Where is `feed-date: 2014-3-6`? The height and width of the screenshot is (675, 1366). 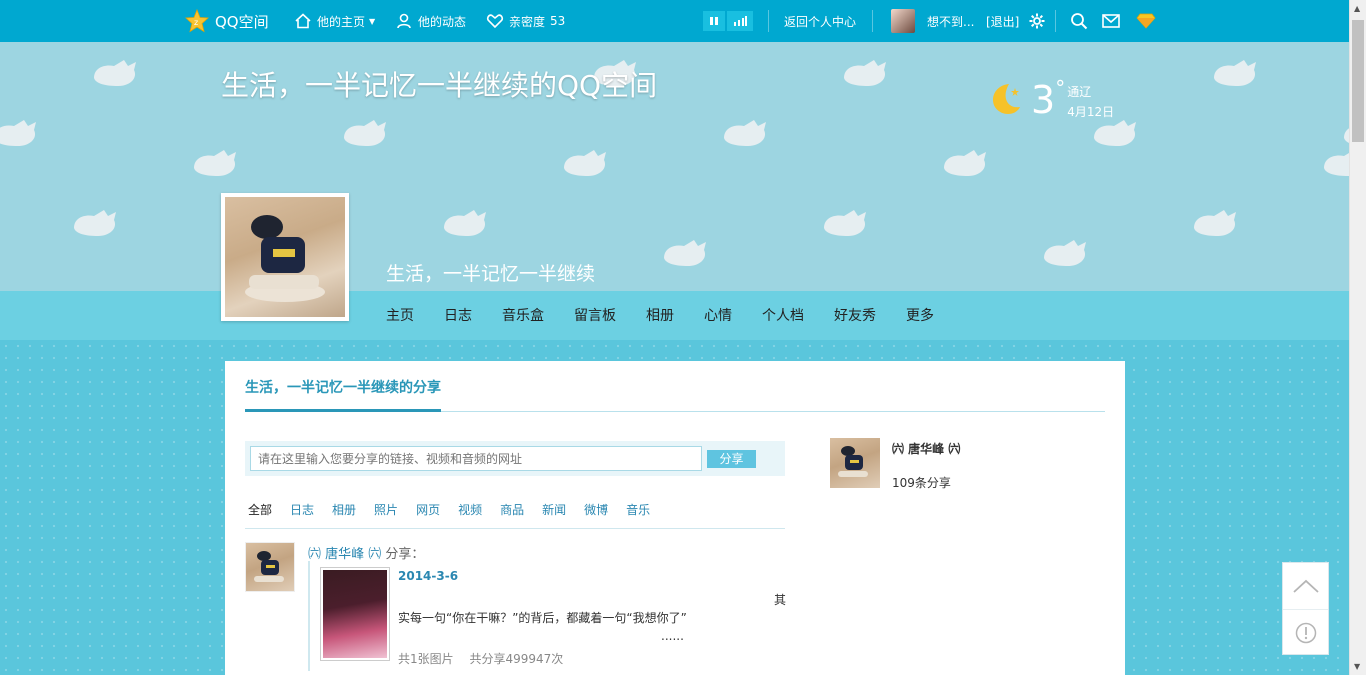 feed-date: 2014-3-6 is located at coordinates (428, 576).